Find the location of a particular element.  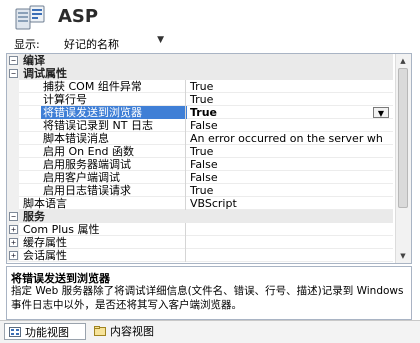

vertical-scrollbar: ▲ ▼ is located at coordinates (403, 158).